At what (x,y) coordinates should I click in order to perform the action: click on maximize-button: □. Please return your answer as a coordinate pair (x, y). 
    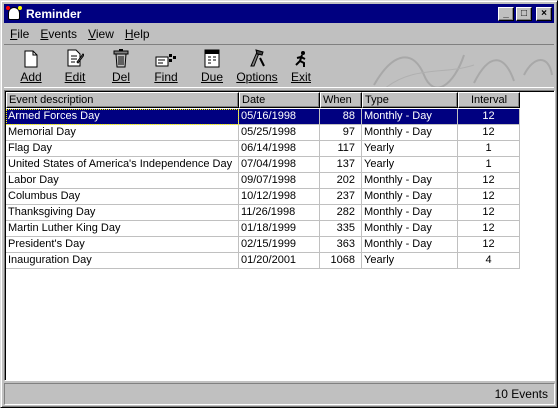
    Looking at the image, I should click on (524, 13).